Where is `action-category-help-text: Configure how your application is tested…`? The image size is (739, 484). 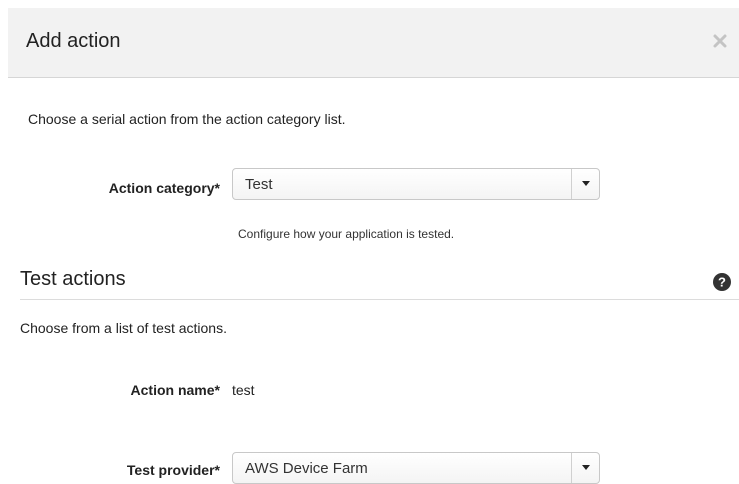 action-category-help-text: Configure how your application is tested… is located at coordinates (346, 234).